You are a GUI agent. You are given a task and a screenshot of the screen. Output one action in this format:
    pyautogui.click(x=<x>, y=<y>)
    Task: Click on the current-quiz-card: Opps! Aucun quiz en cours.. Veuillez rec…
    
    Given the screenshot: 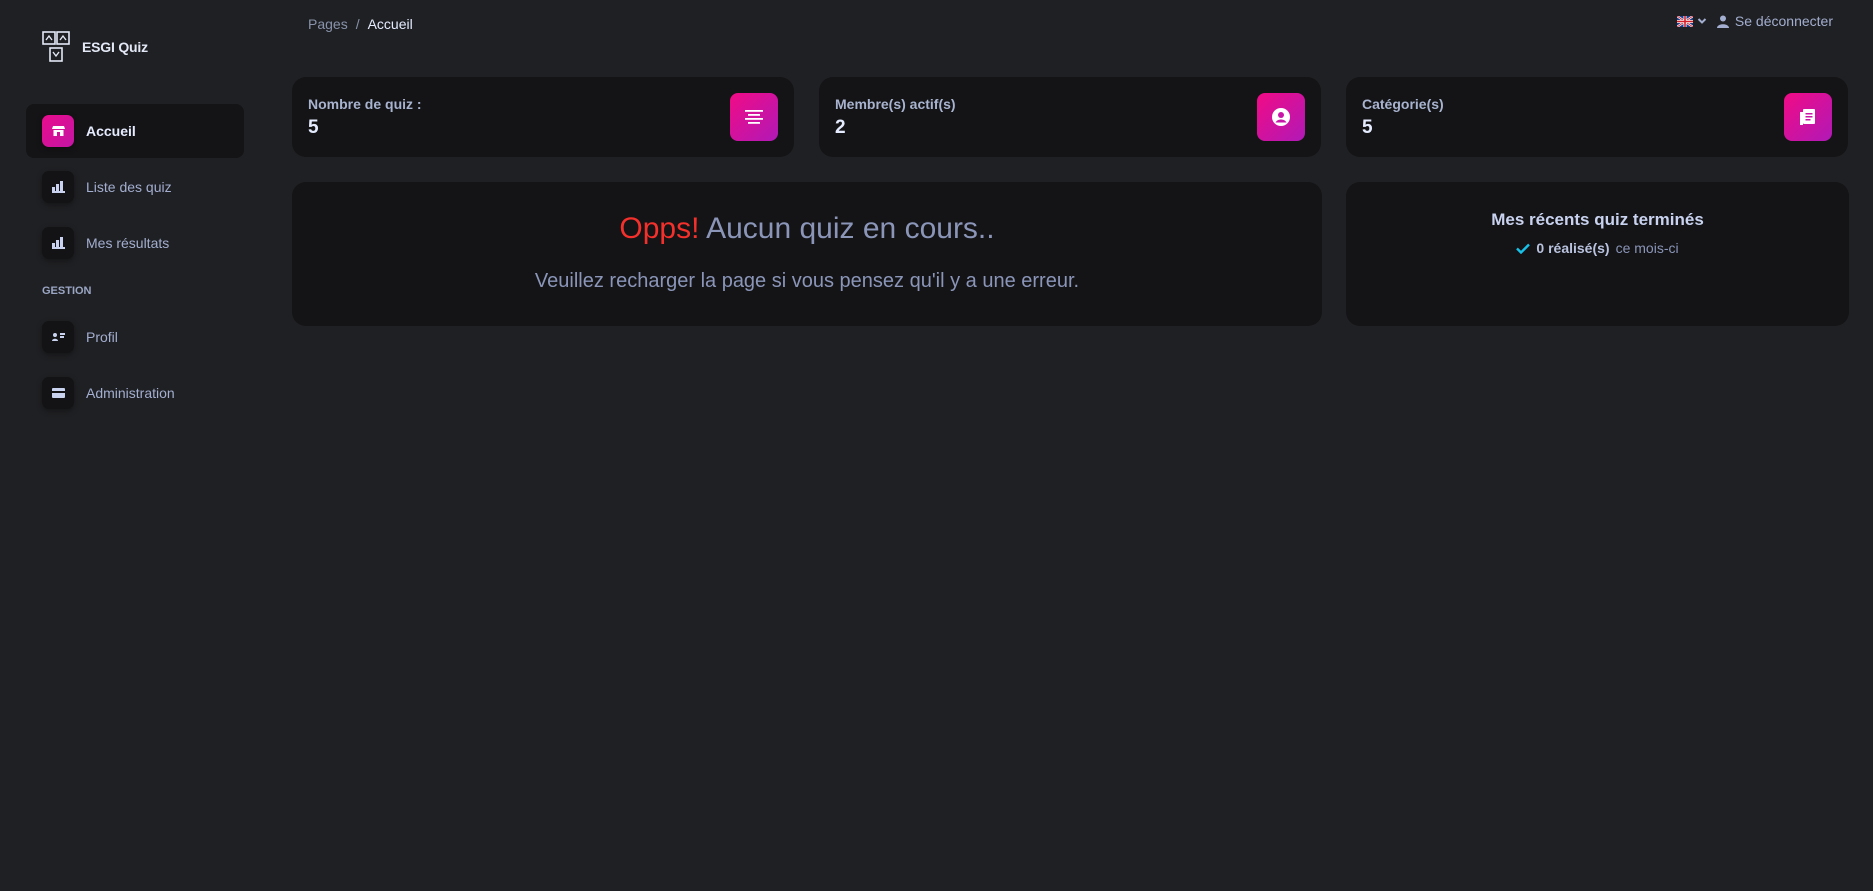 What is the action you would take?
    pyautogui.click(x=807, y=254)
    